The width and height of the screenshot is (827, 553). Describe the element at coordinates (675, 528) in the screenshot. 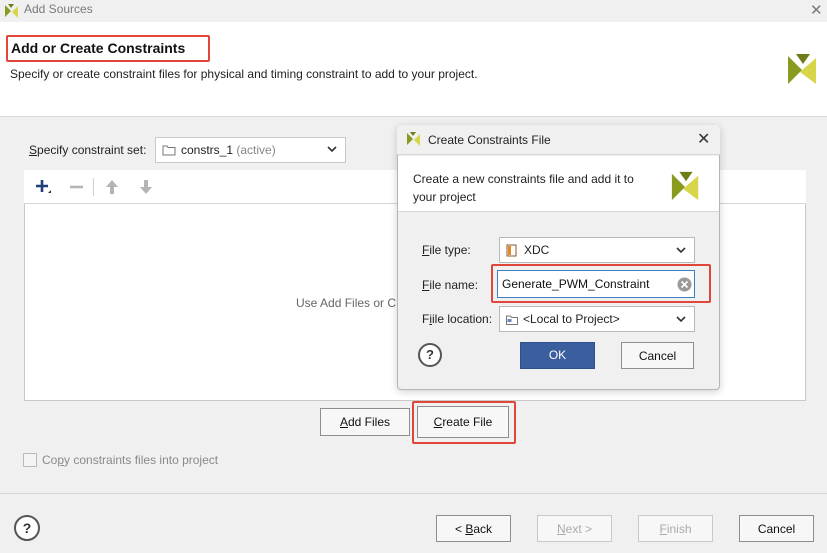

I see `finish-button: Finish` at that location.